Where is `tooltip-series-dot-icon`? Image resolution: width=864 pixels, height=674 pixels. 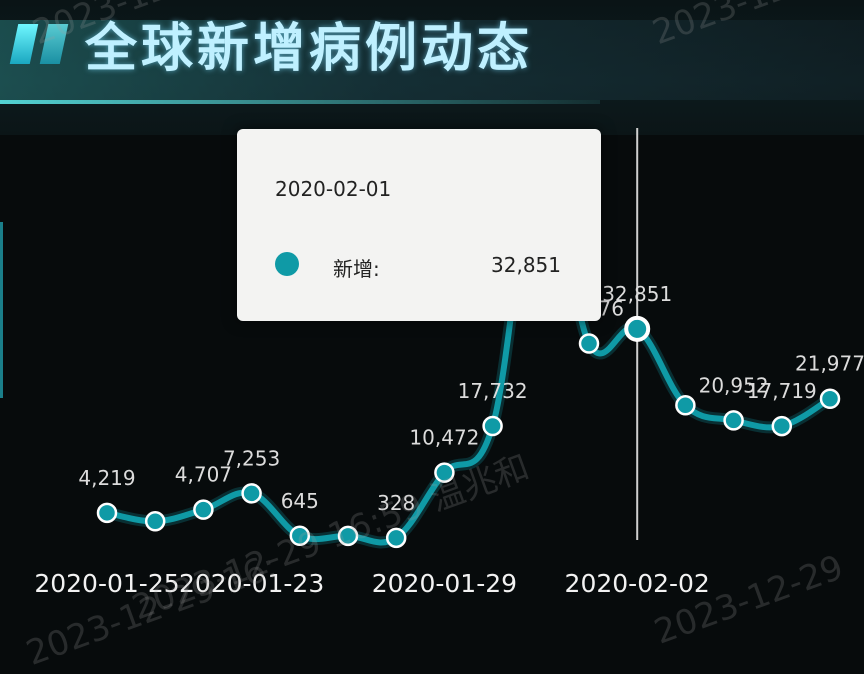
tooltip-series-dot-icon is located at coordinates (287, 264).